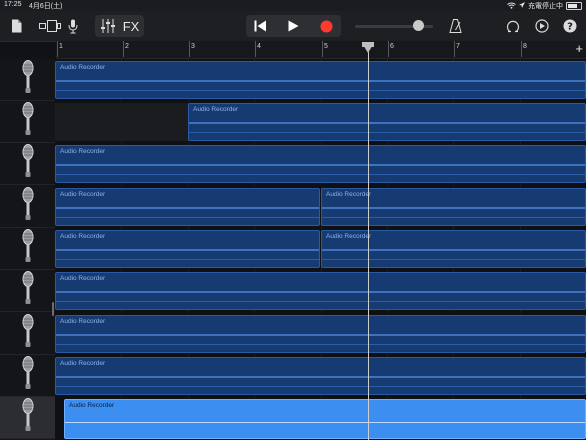 The image size is (586, 440). What do you see at coordinates (325, 419) in the screenshot?
I see `audio-region-selected: Audio Recorder` at bounding box center [325, 419].